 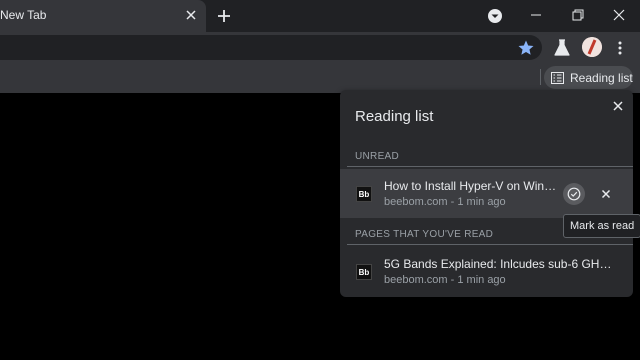 What do you see at coordinates (526, 48) in the screenshot?
I see `bookmark-star-icon` at bounding box center [526, 48].